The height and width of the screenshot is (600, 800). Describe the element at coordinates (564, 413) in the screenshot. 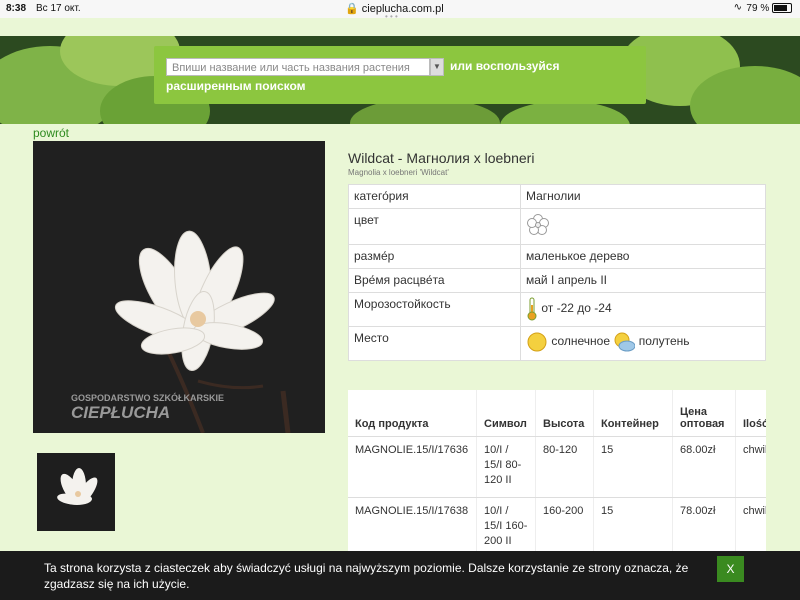

I see `col-header-height: Высота` at that location.